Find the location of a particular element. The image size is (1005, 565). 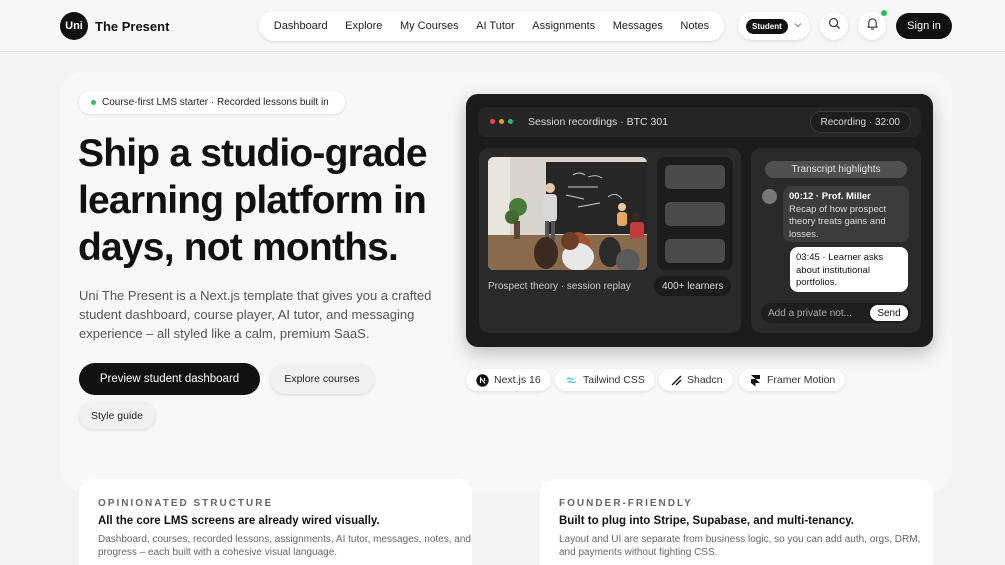

brand: Uni The Present is located at coordinates (114, 26).